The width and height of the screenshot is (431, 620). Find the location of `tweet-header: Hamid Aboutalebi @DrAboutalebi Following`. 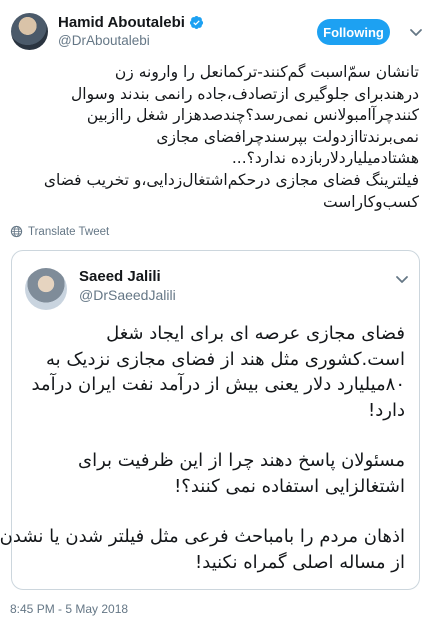

tweet-header: Hamid Aboutalebi @DrAboutalebi Following is located at coordinates (215, 31).